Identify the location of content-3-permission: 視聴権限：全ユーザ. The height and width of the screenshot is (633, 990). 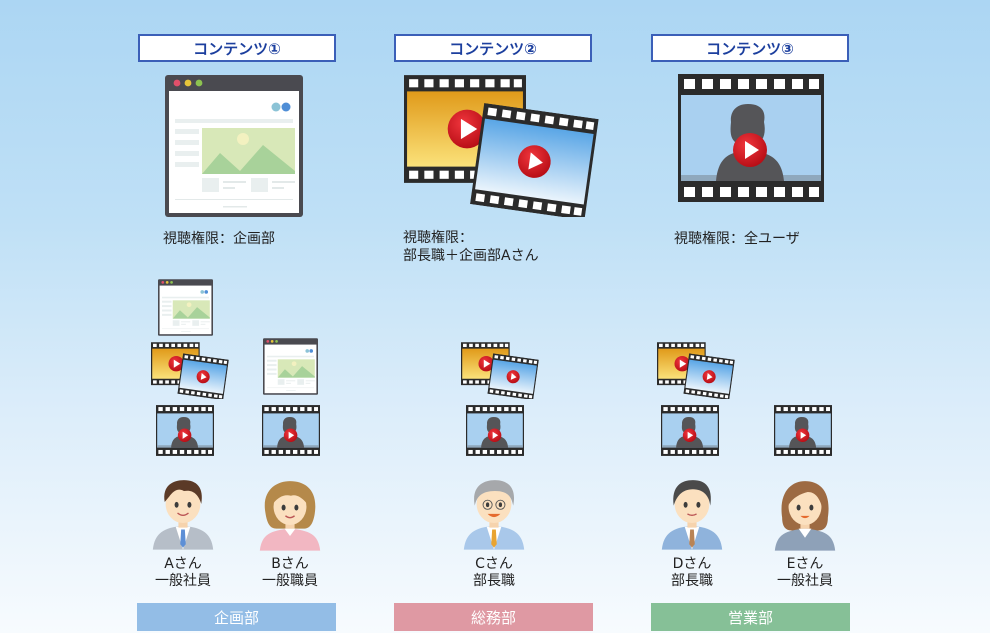
(737, 239).